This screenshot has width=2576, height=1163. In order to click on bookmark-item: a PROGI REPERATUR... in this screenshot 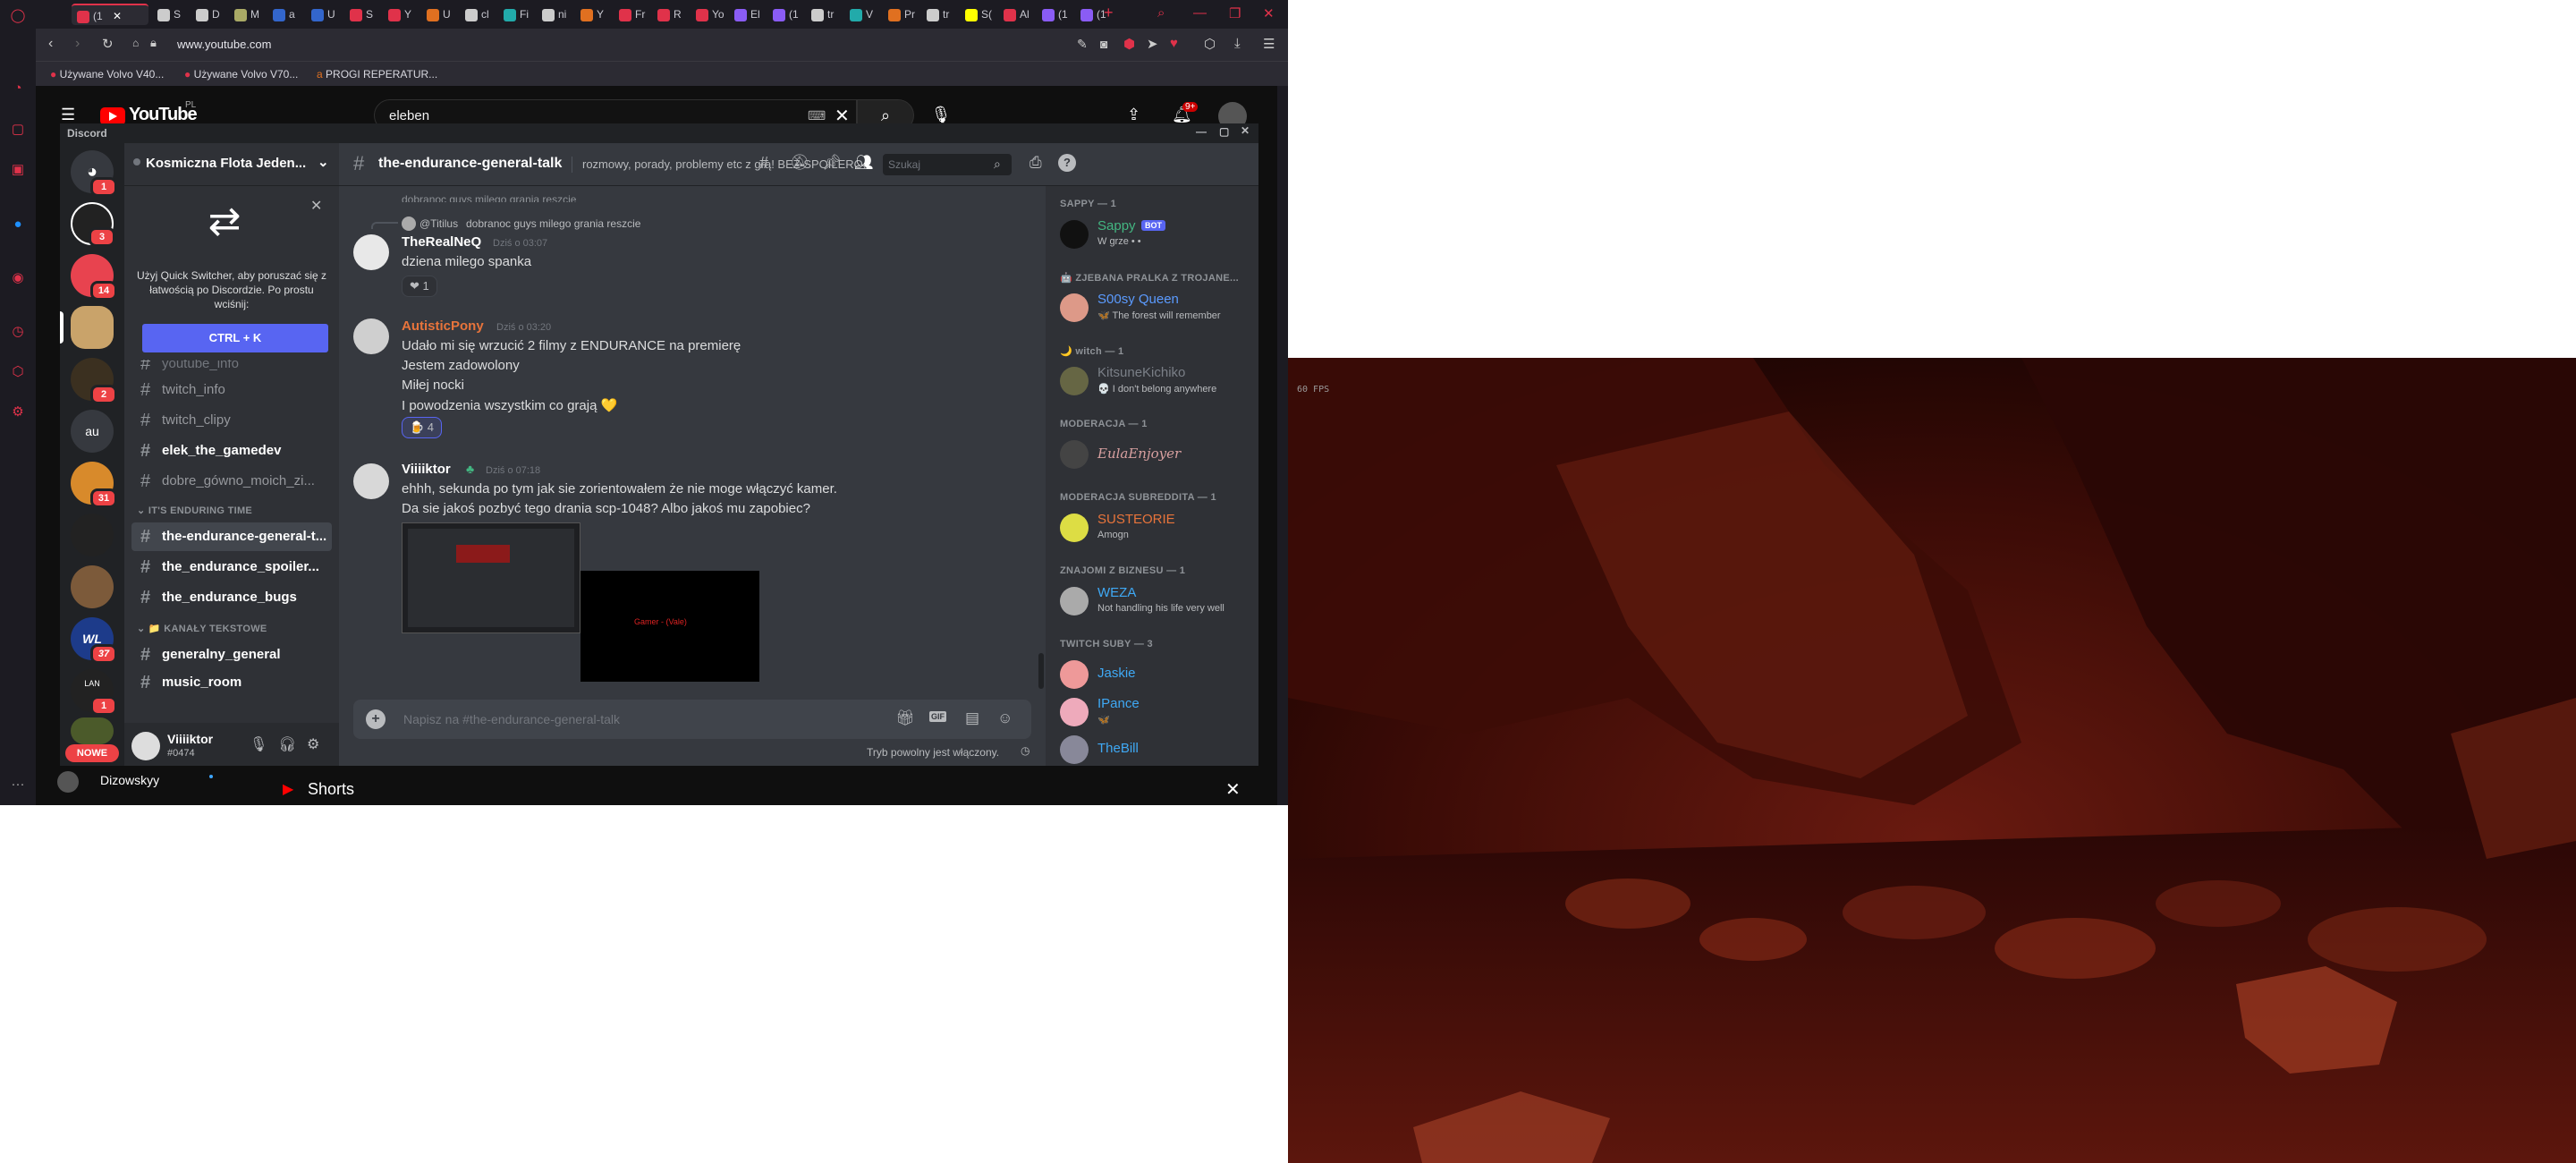, I will do `click(377, 74)`.